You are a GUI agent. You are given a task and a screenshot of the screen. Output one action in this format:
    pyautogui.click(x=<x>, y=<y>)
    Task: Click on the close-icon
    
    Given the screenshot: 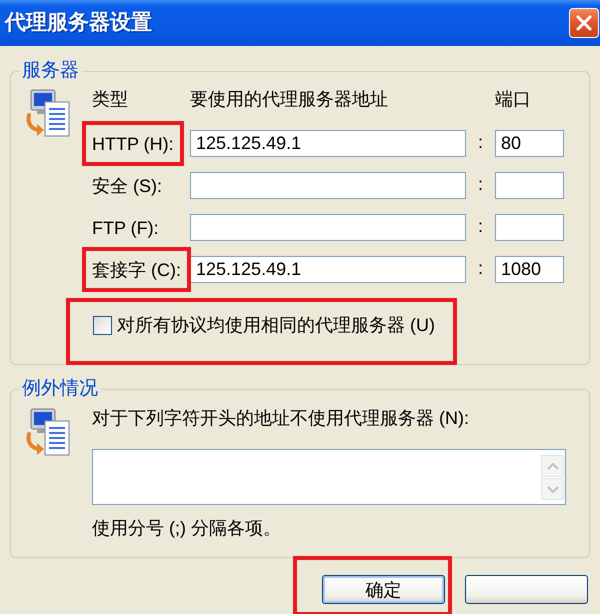 What is the action you would take?
    pyautogui.click(x=584, y=23)
    